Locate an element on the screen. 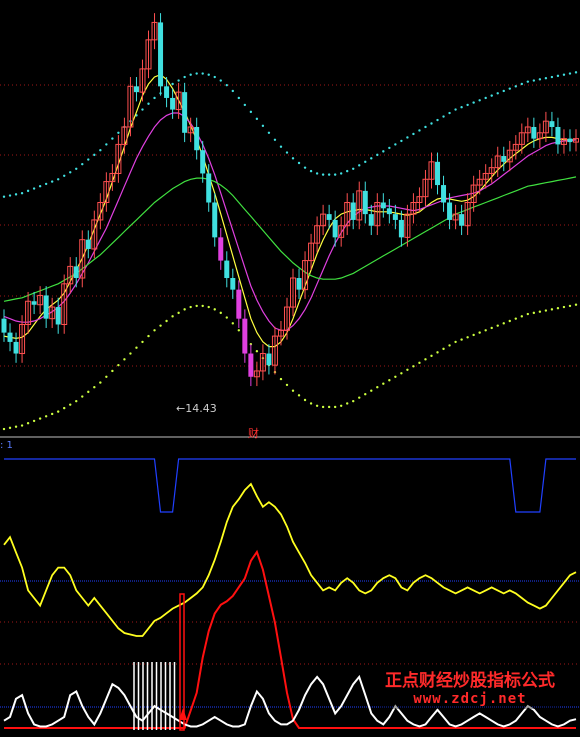  watermark-text: 正点财经炒股指标公式 is located at coordinates (470, 681).